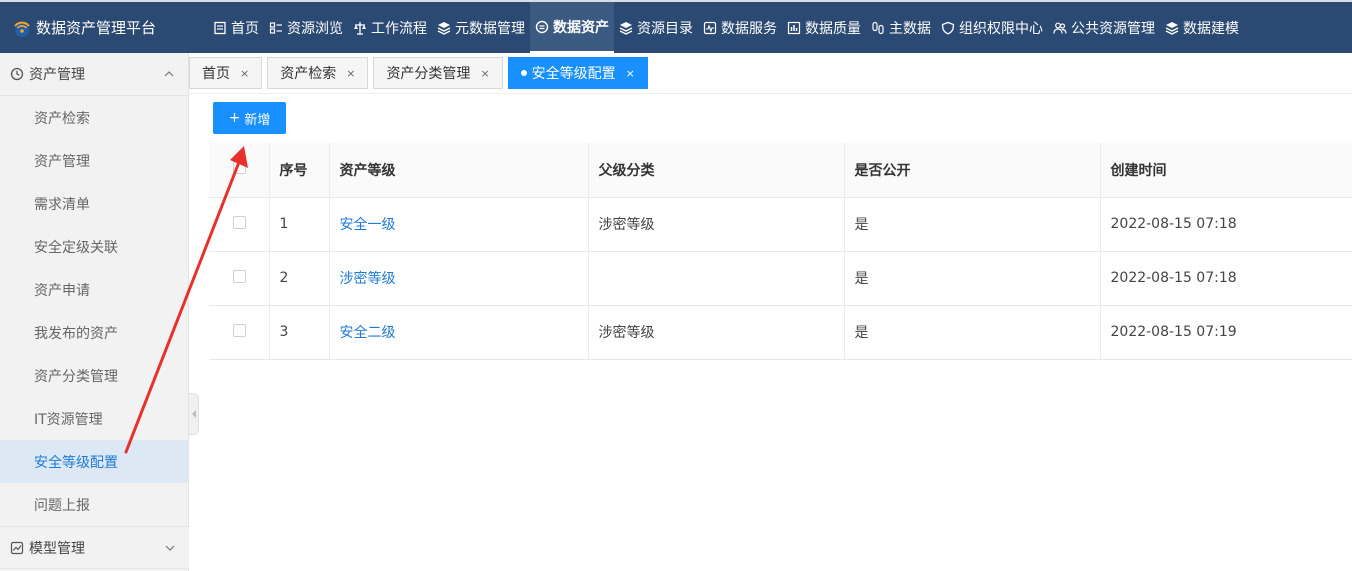 The width and height of the screenshot is (1352, 571). I want to click on sidebar-item-security-level-config: 安全等级配置, so click(94, 461).